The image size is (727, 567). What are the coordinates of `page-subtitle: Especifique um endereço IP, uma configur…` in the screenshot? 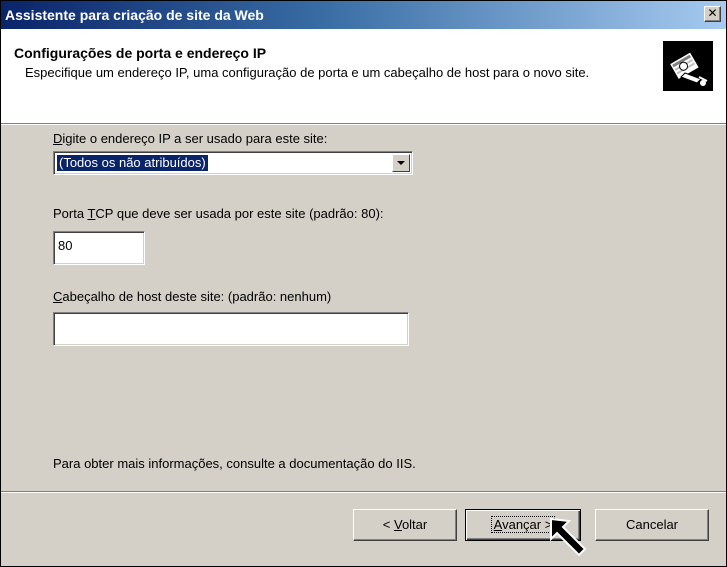 It's located at (307, 72).